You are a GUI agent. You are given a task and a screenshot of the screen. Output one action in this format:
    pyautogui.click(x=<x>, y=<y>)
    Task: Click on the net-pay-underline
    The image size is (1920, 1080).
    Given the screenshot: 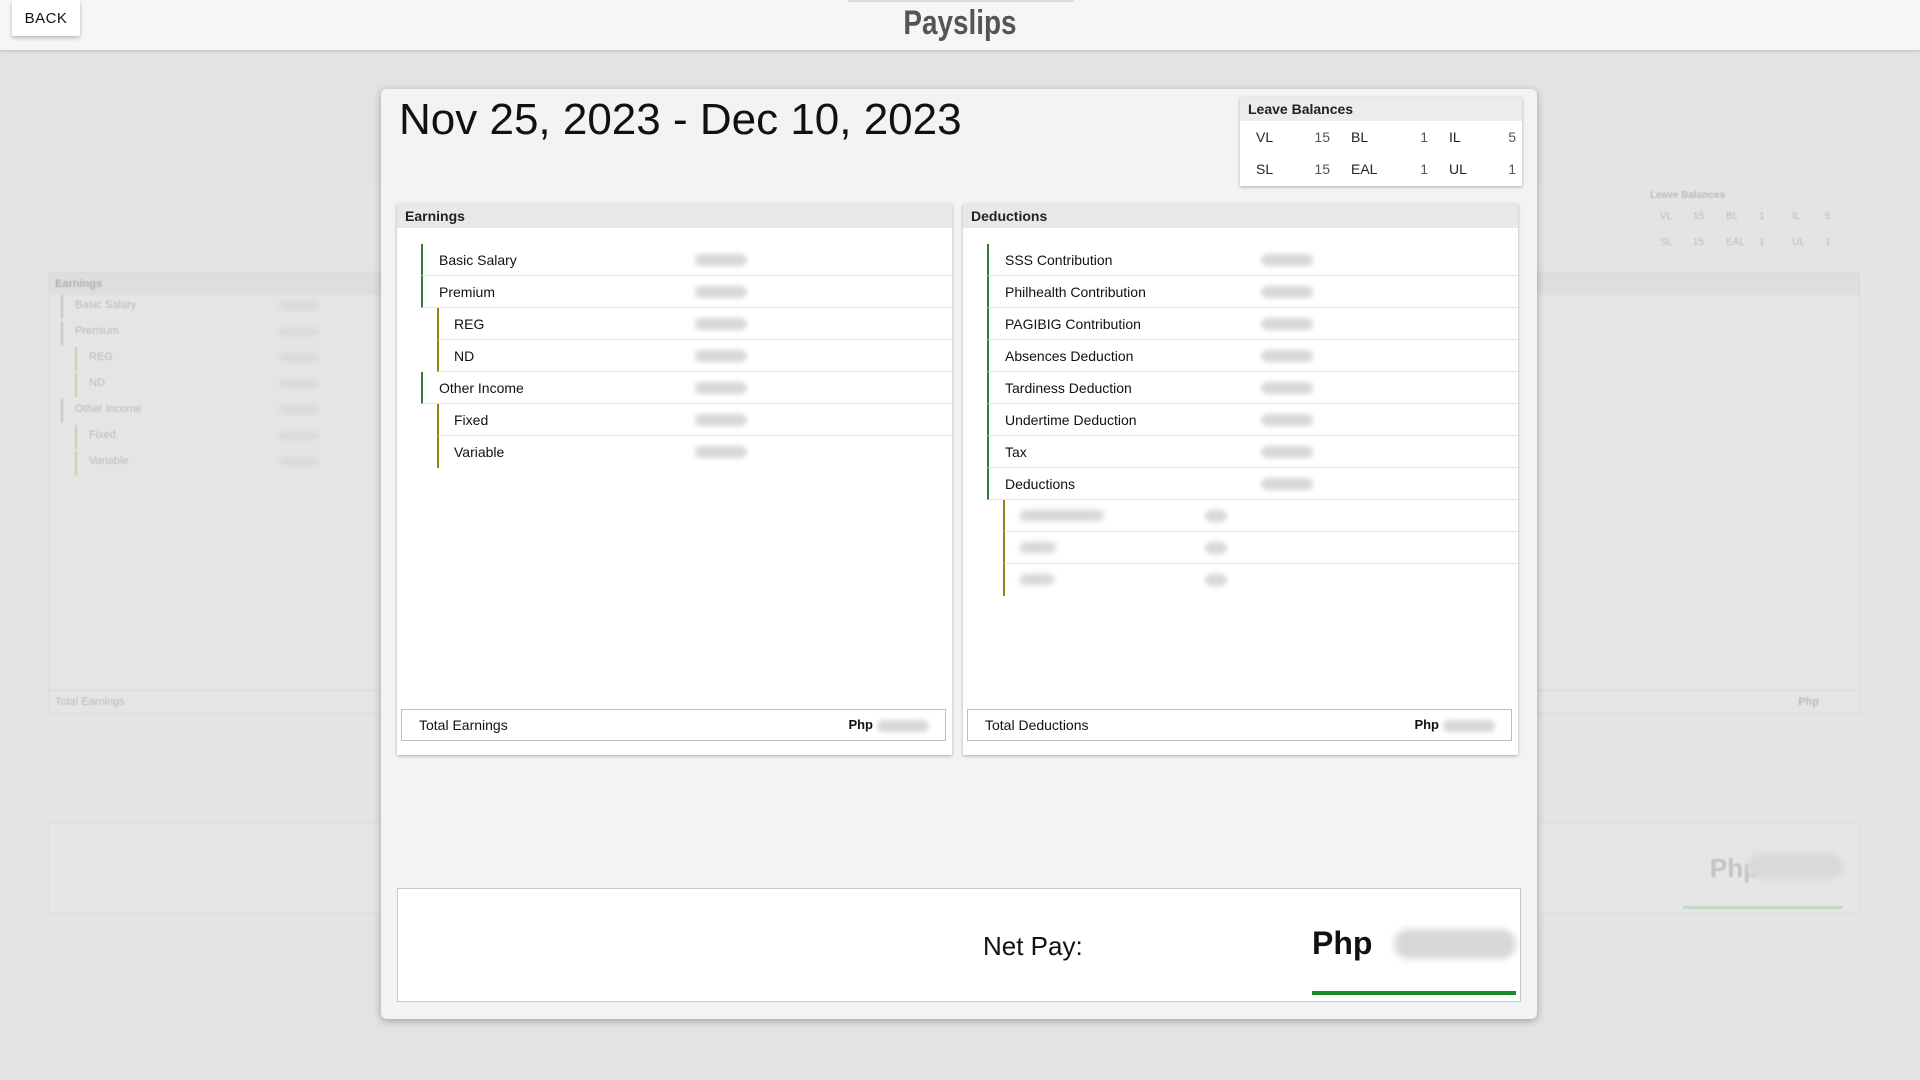 What is the action you would take?
    pyautogui.click(x=1414, y=993)
    